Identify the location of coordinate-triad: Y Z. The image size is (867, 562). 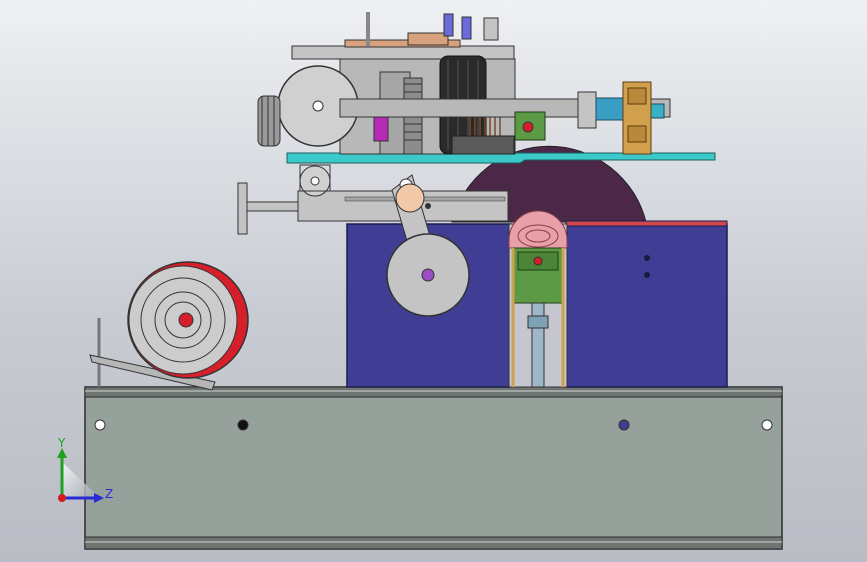
(85, 470).